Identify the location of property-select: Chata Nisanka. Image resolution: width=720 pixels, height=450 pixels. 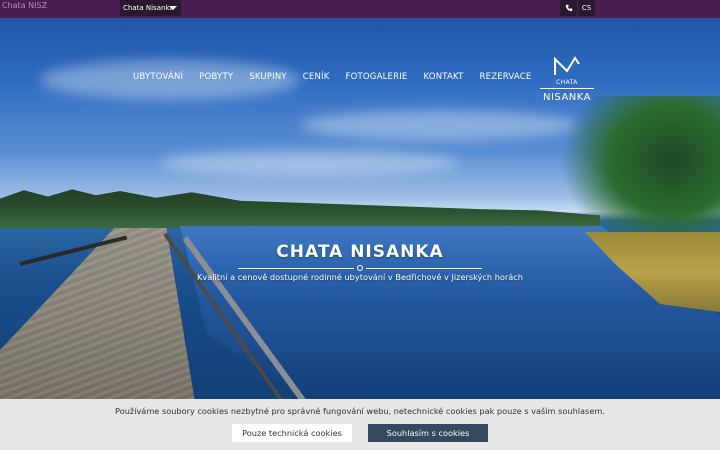
(150, 8).